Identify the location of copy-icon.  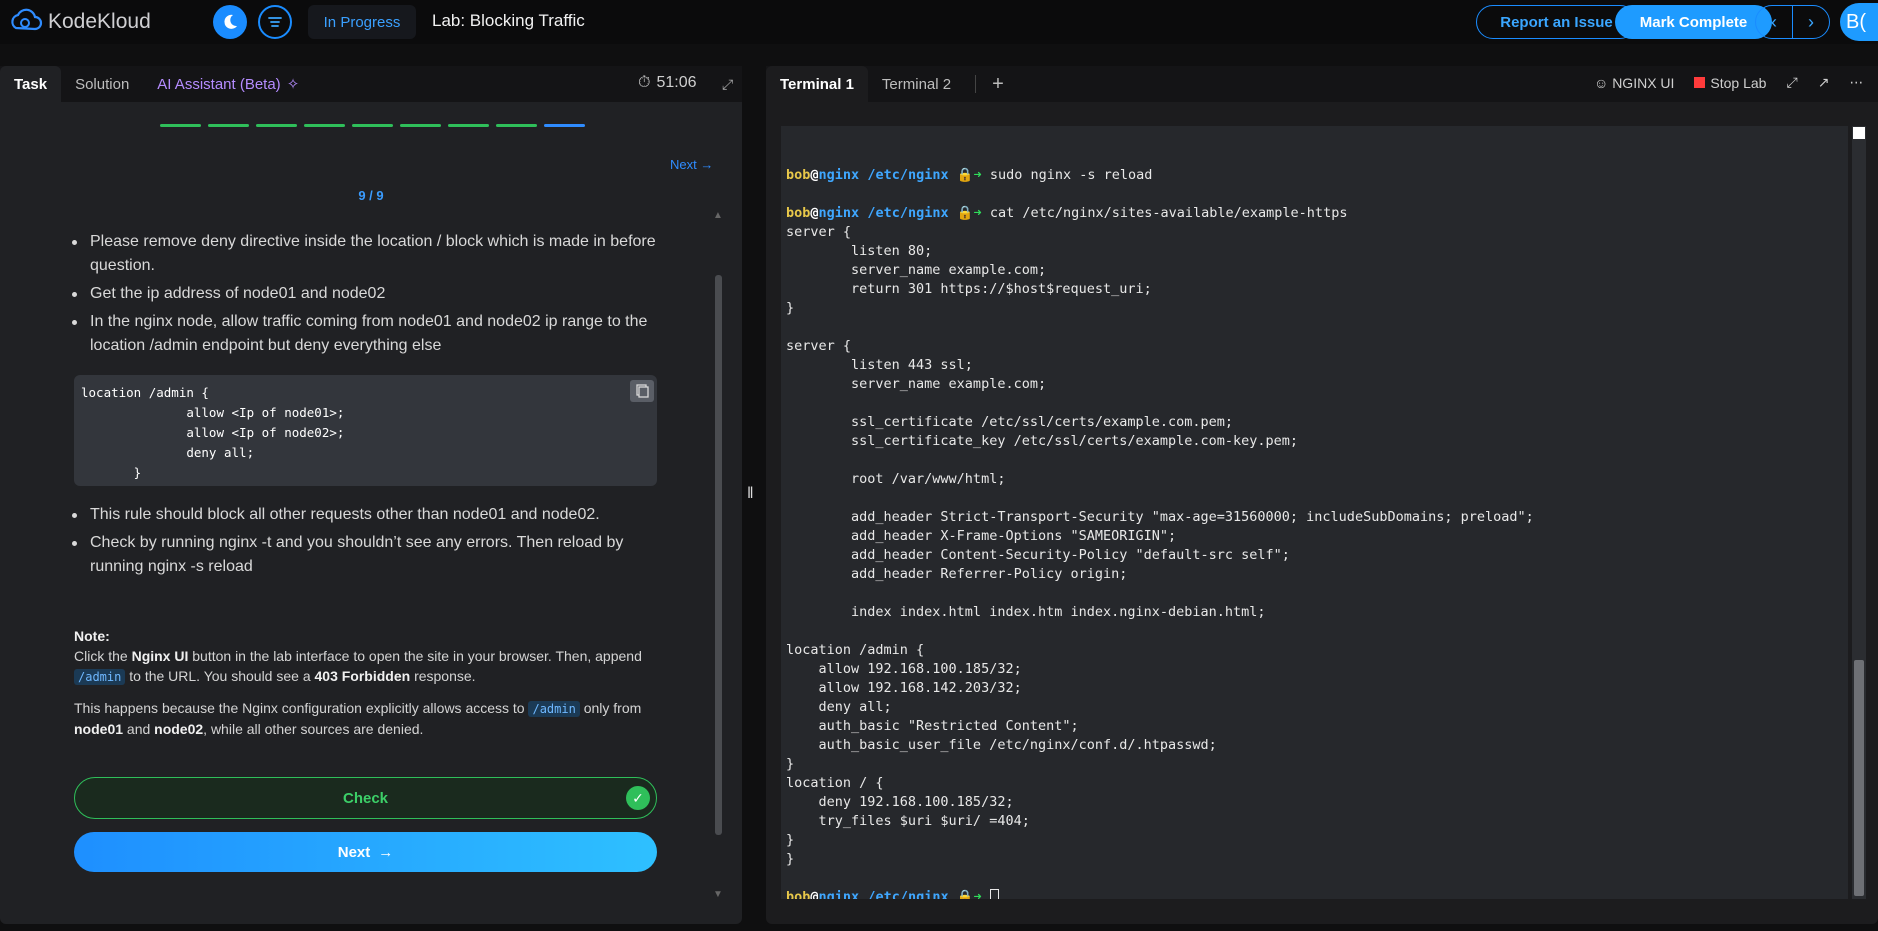
(642, 391).